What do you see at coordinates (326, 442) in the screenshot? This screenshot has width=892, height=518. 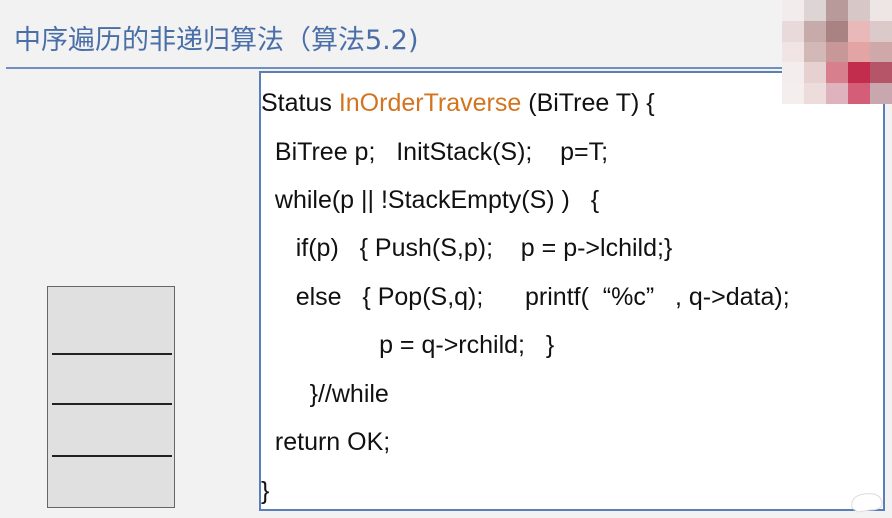 I see `code-line-8: return OK;` at bounding box center [326, 442].